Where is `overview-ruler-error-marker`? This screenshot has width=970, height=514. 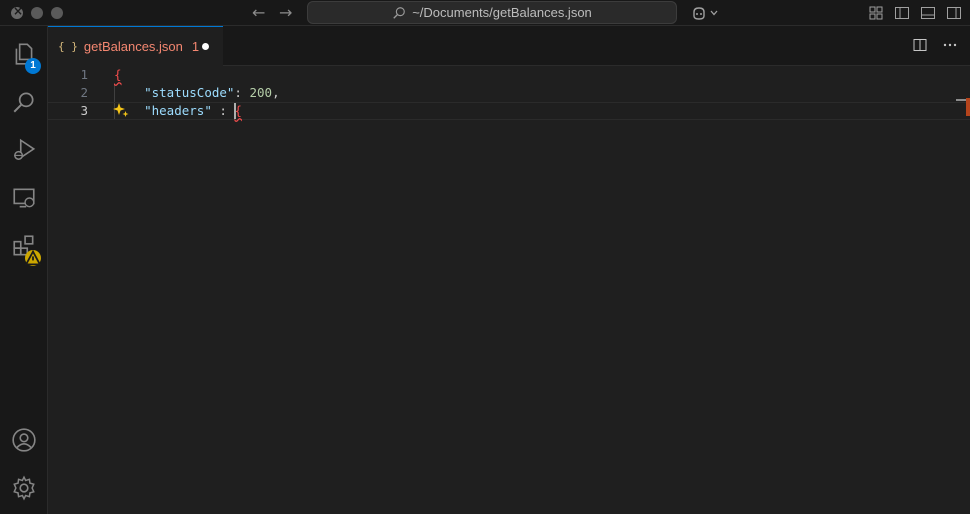
overview-ruler-error-marker is located at coordinates (968, 107).